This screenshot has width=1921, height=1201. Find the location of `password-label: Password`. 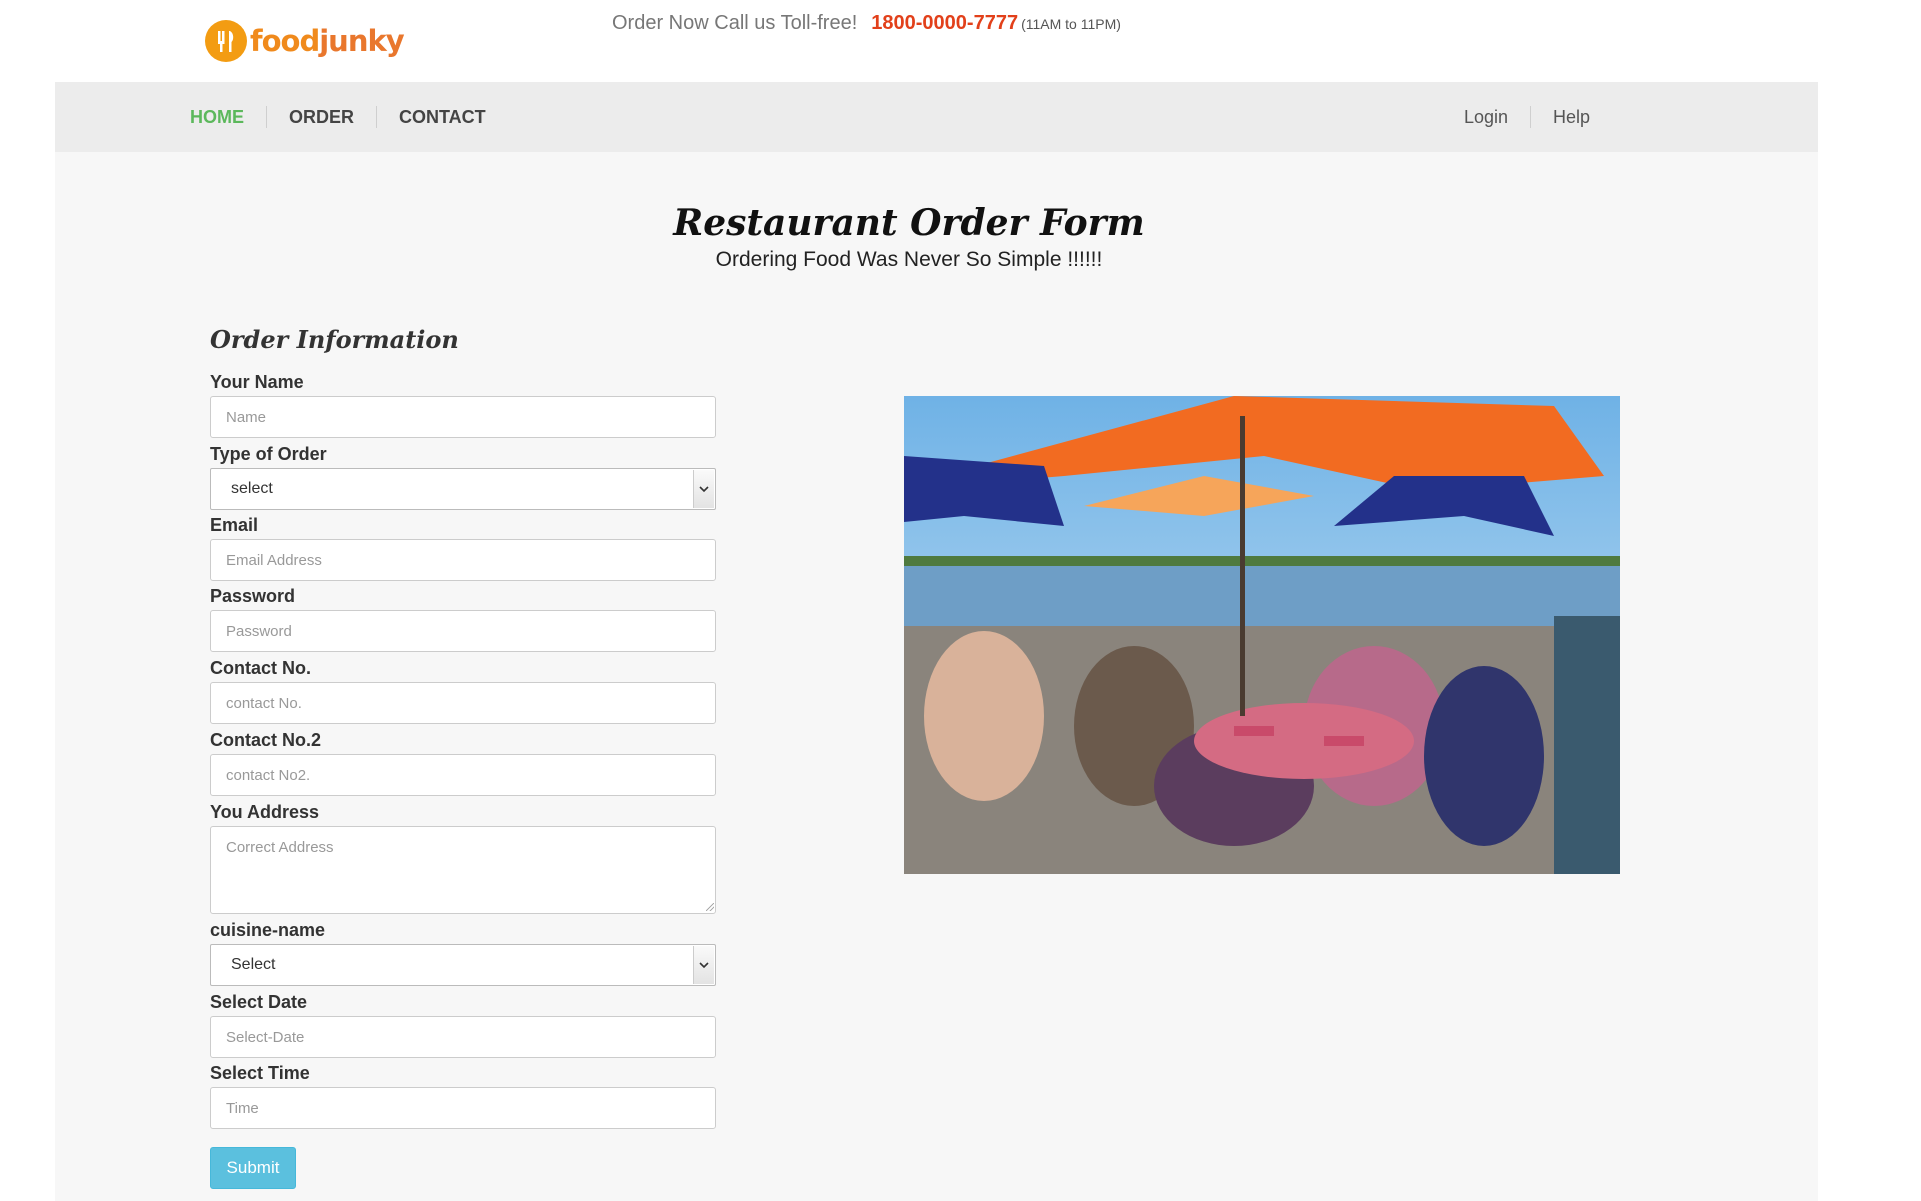

password-label: Password is located at coordinates (253, 596).